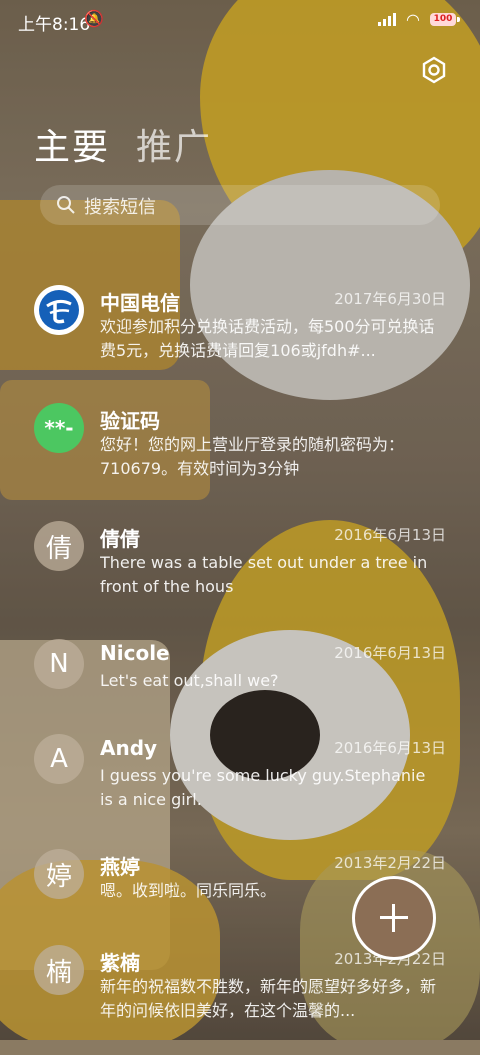 This screenshot has width=480, height=1055. I want to click on avatar: 婷, so click(59, 874).